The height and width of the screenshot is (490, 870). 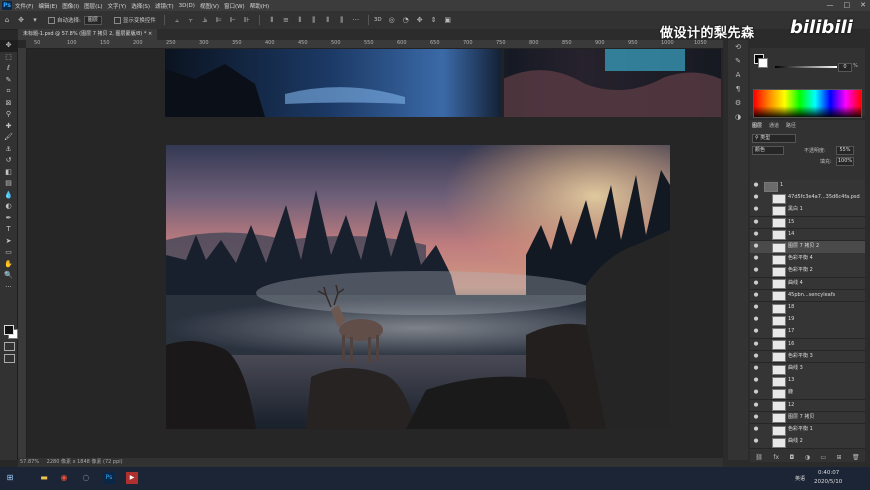 I want to click on 3d-scale-icon: ▣, so click(x=448, y=20).